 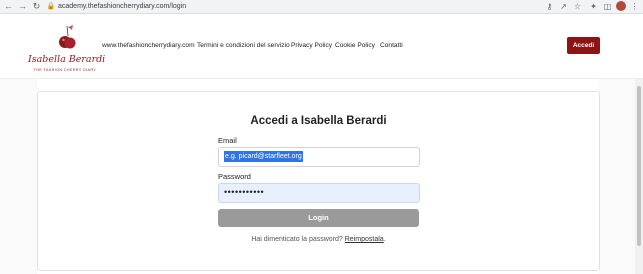 What do you see at coordinates (36, 6) in the screenshot?
I see `reload-icon: ↻` at bounding box center [36, 6].